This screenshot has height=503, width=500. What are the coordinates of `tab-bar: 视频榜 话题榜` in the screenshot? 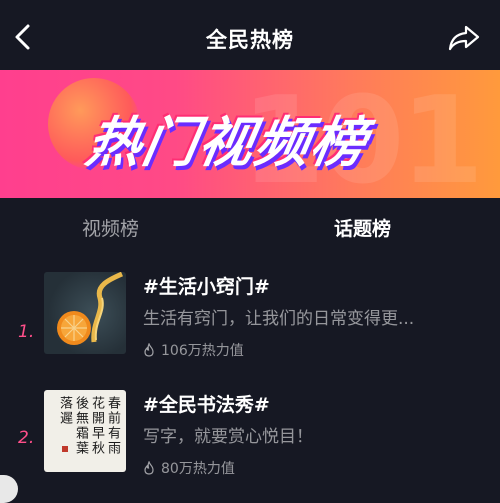 It's located at (250, 227).